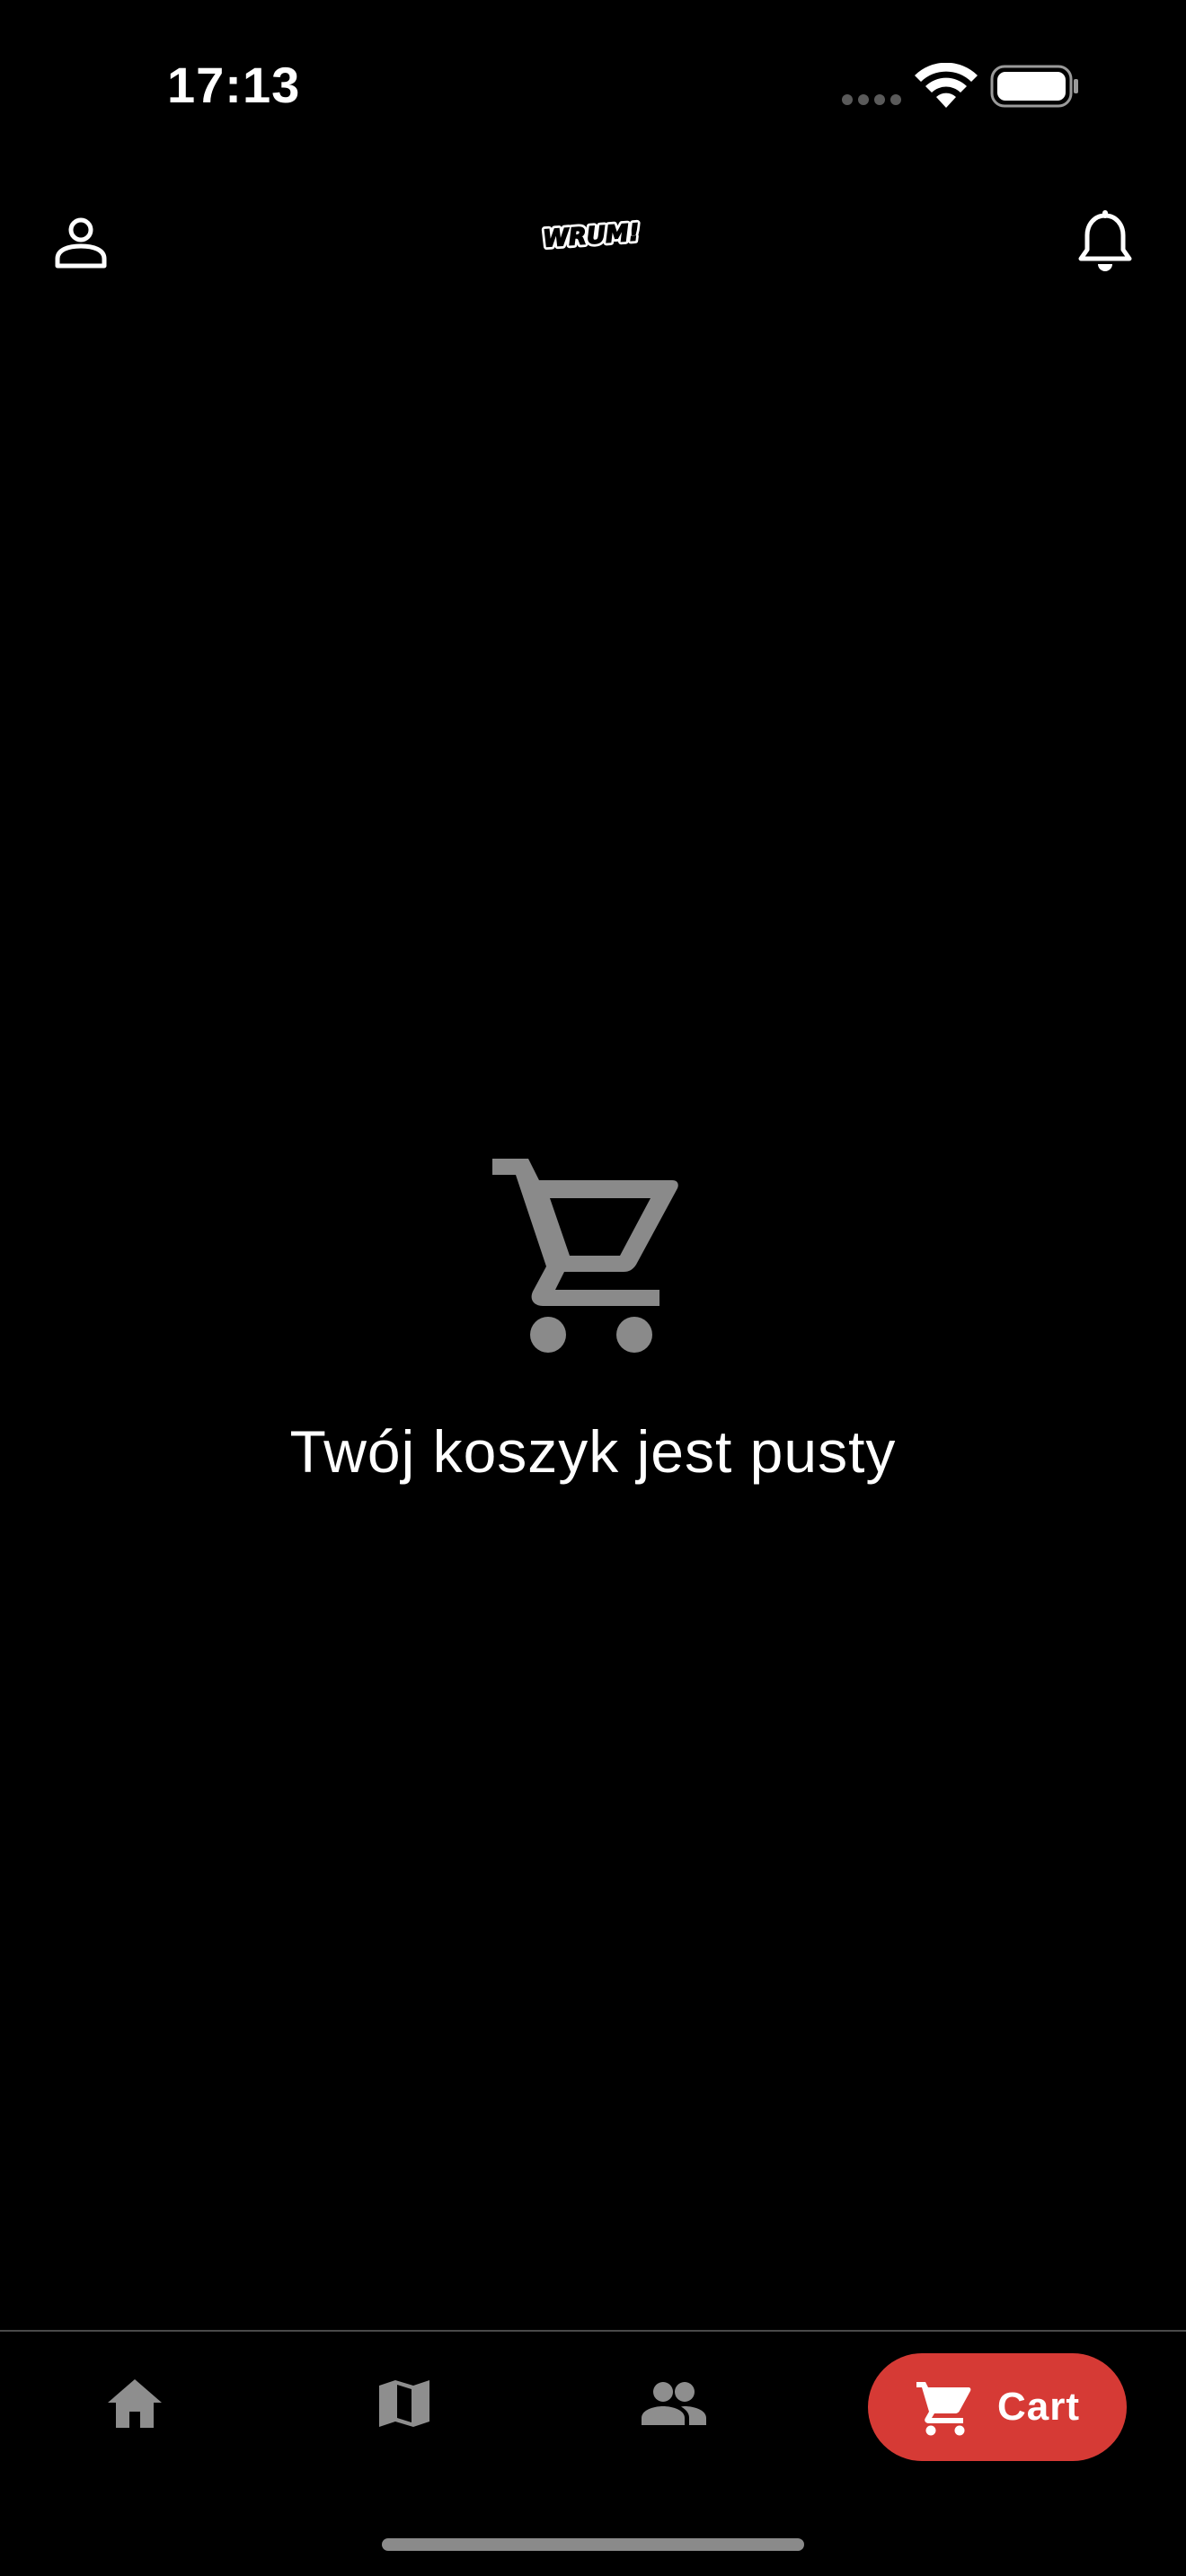 This screenshot has height=2576, width=1186. What do you see at coordinates (585, 1256) in the screenshot?
I see `shopping-cart-icon` at bounding box center [585, 1256].